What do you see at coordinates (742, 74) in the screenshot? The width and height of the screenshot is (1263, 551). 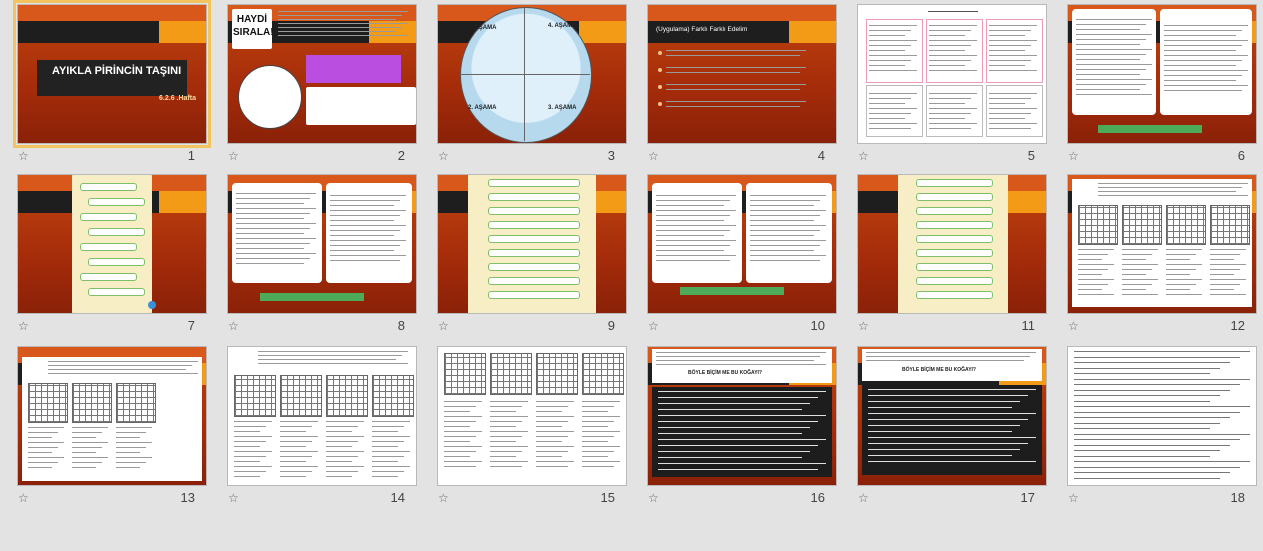 I see `slide-preview: (Uygulama) Farklı Farklı Edelim` at bounding box center [742, 74].